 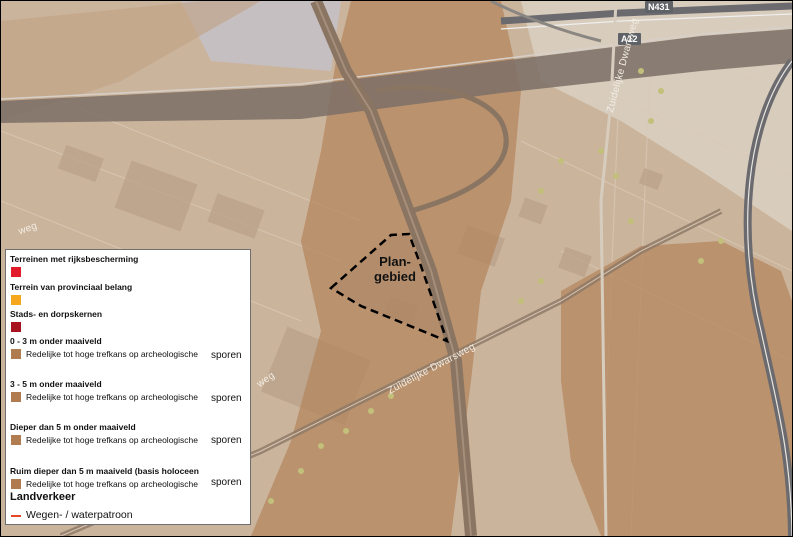 I want to click on legend-swatch-darkred, so click(x=16, y=327).